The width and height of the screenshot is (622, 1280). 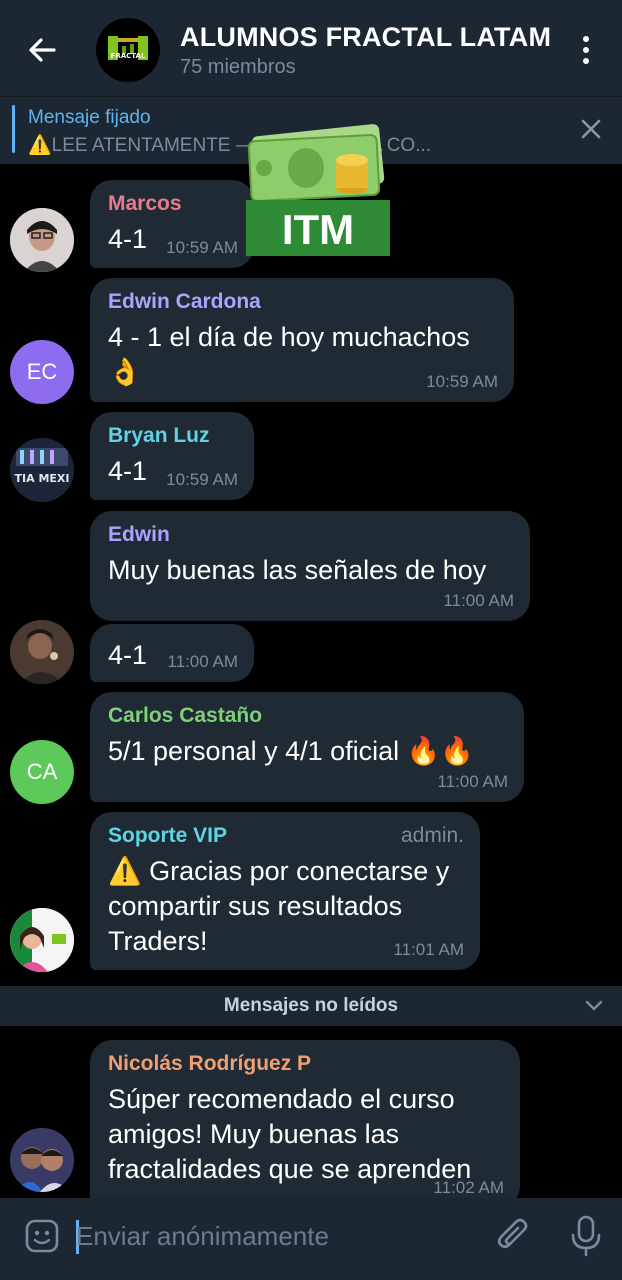 What do you see at coordinates (128, 50) in the screenshot?
I see `group-avatar: FRACTAL` at bounding box center [128, 50].